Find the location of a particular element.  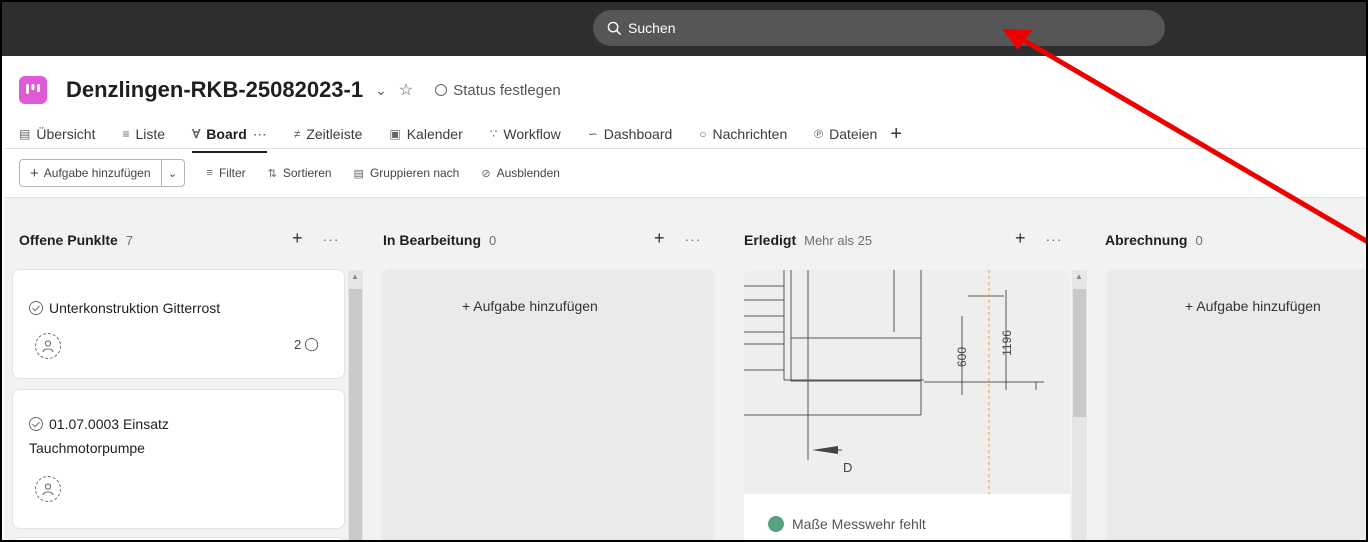

filter-button: ≡ Filter is located at coordinates (226, 173).